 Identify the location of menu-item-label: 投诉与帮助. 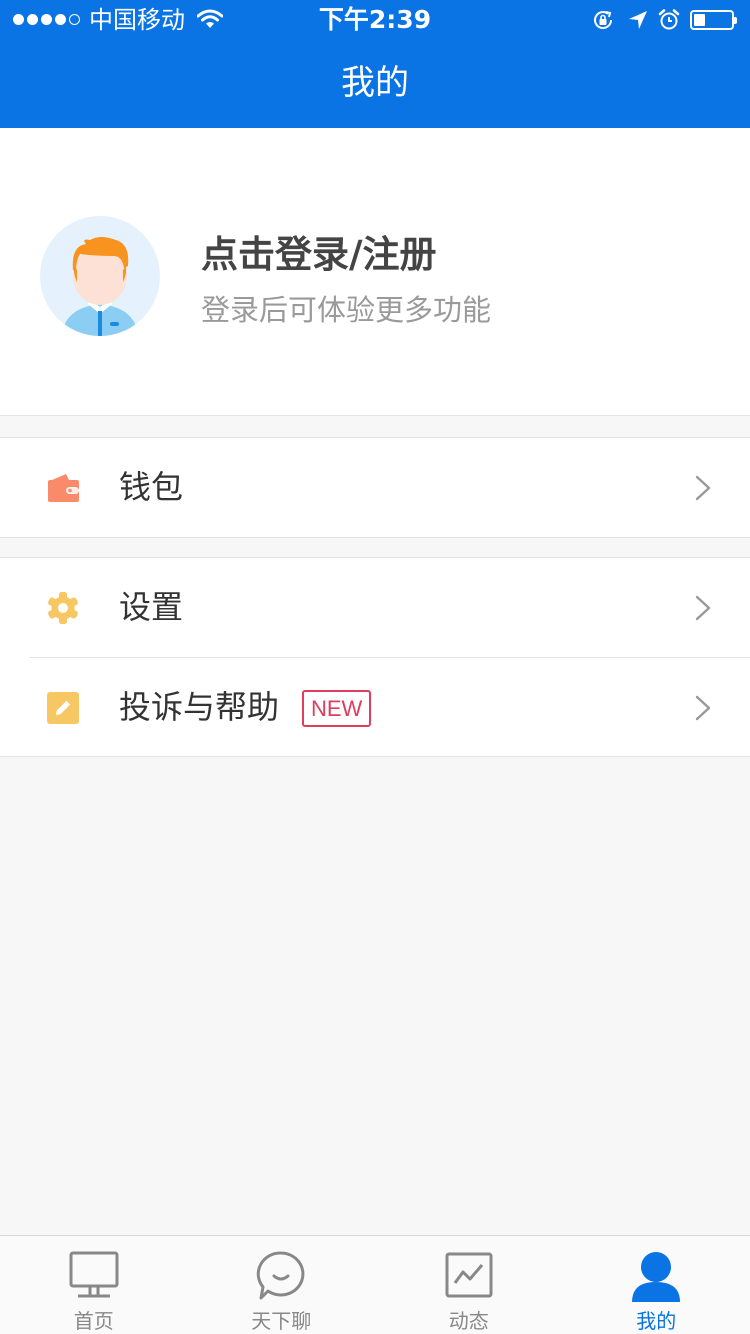
(199, 707).